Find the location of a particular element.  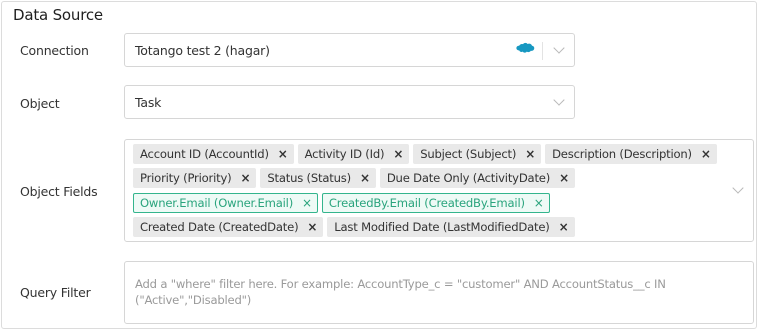

query-filter-label: Query Filter is located at coordinates (55, 292).